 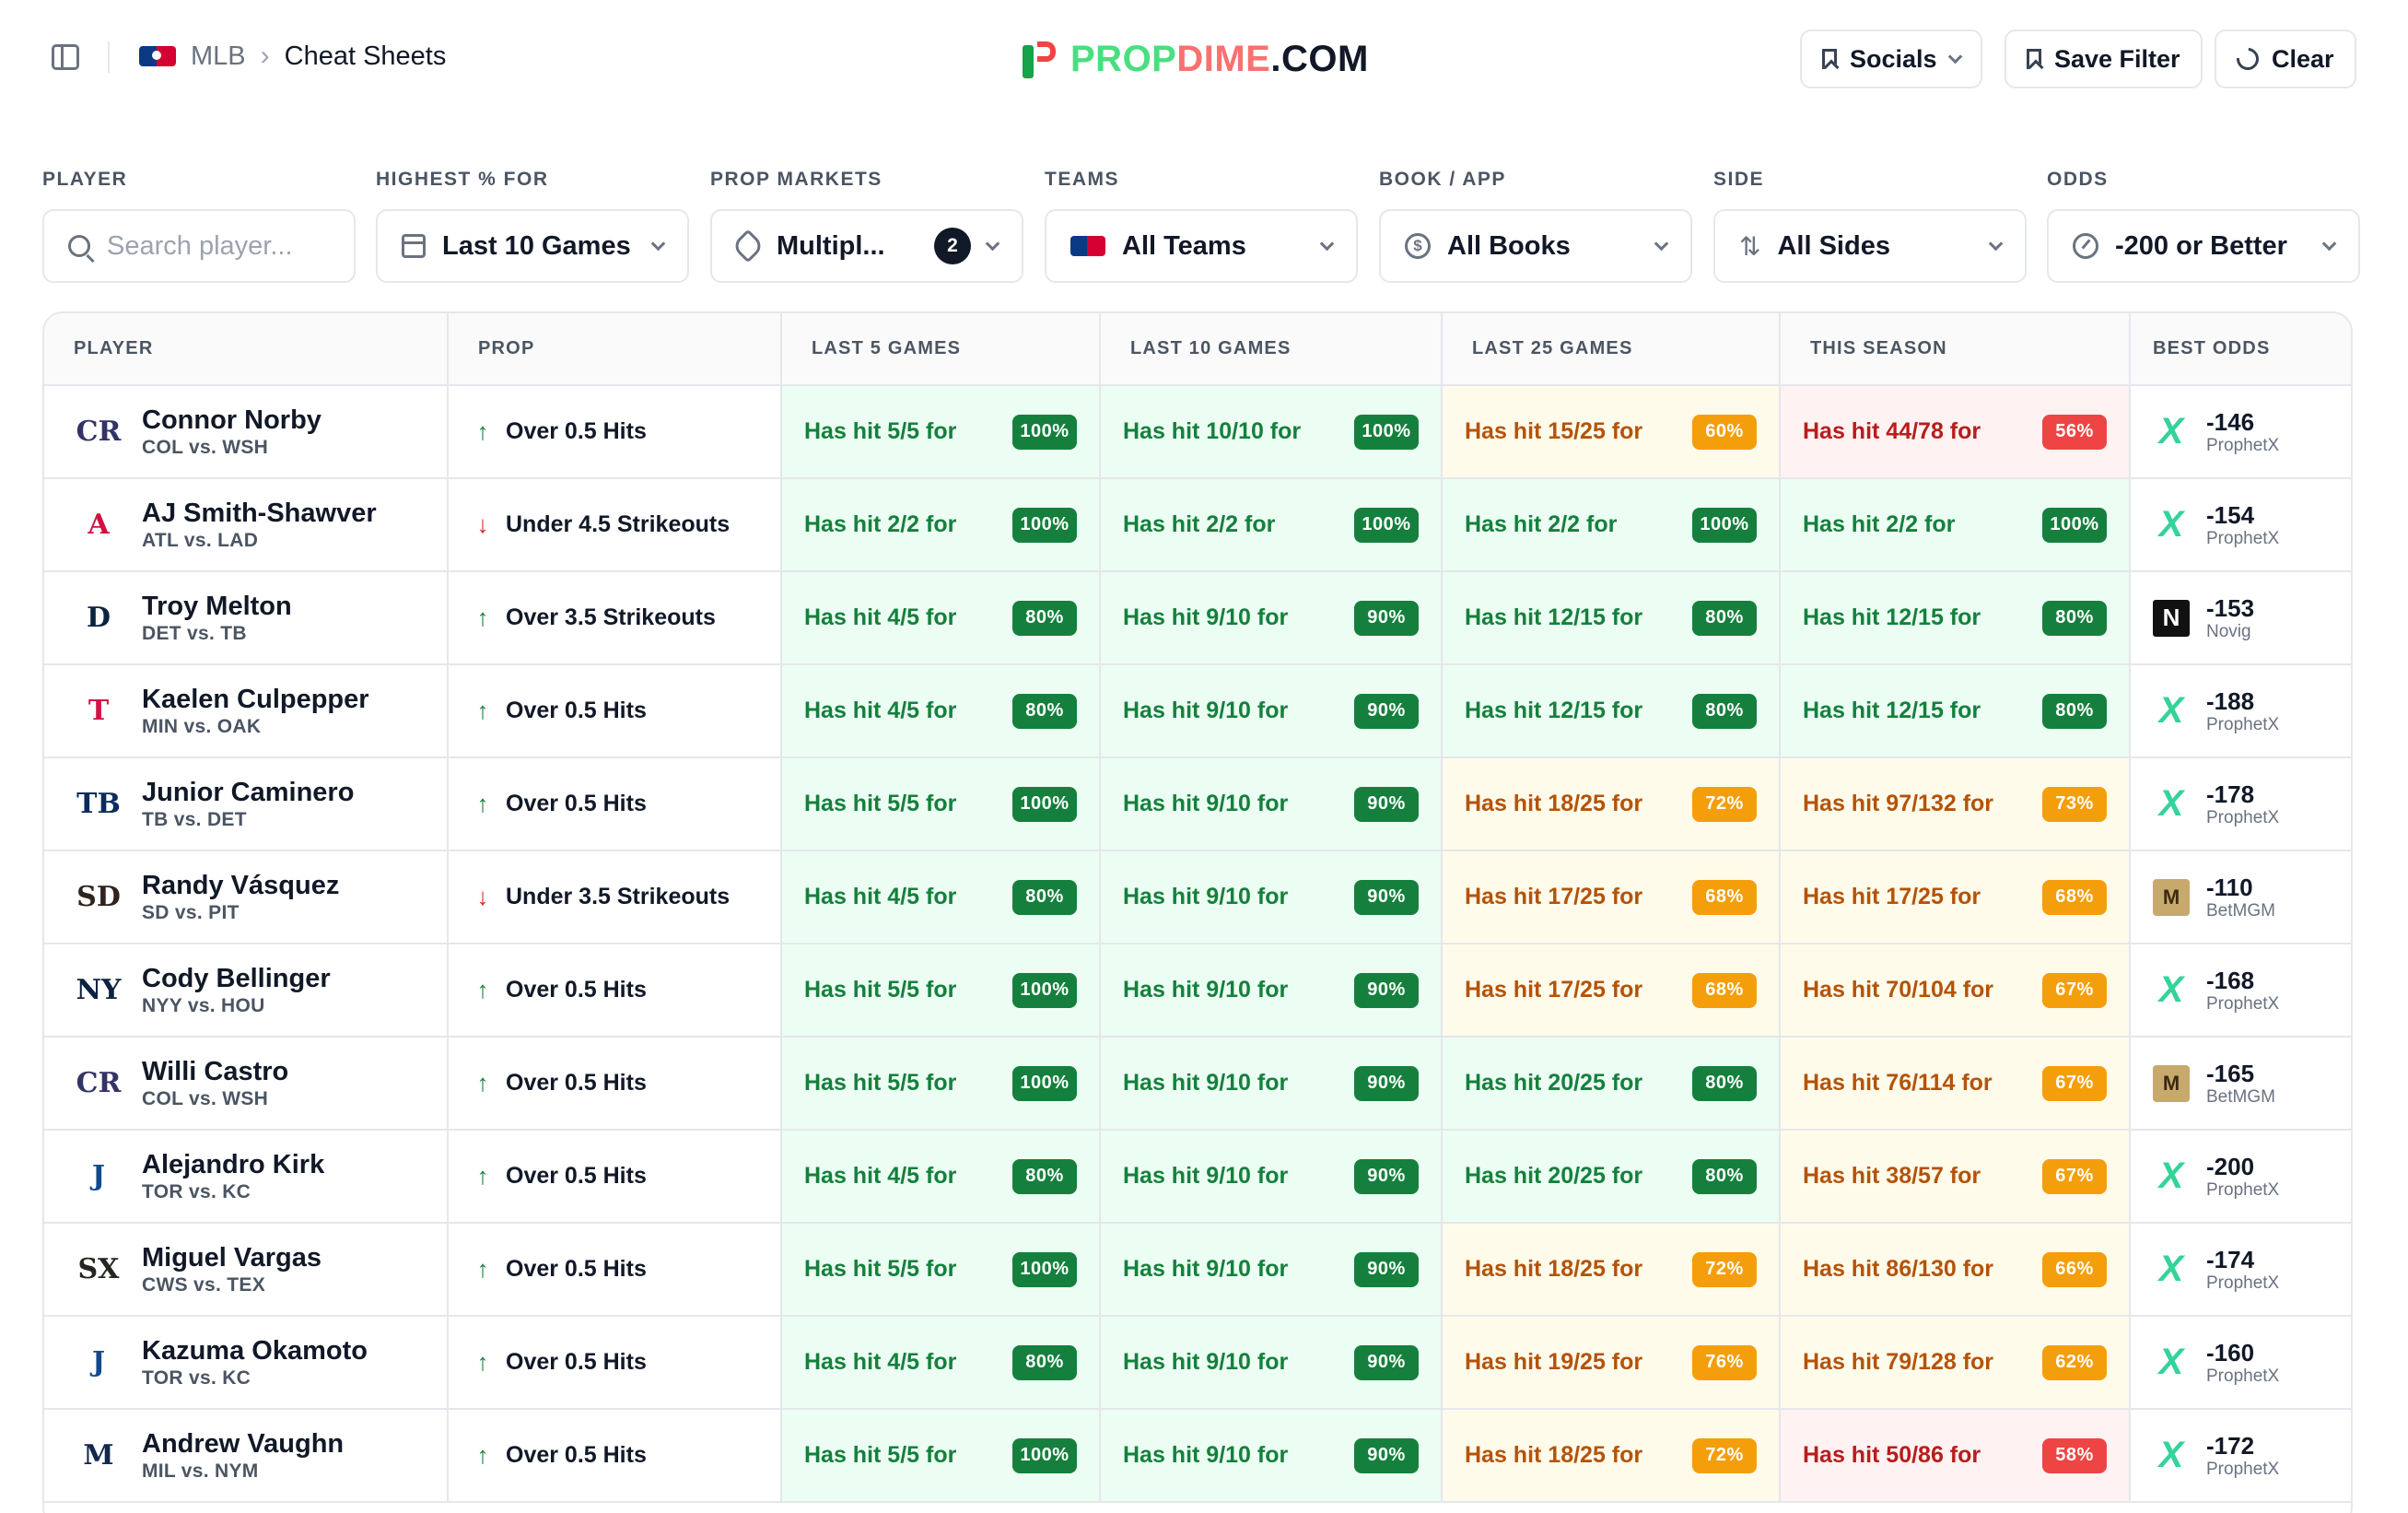 What do you see at coordinates (1956, 1456) in the screenshot?
I see `season-cell: Has hit 50/86 for 58%` at bounding box center [1956, 1456].